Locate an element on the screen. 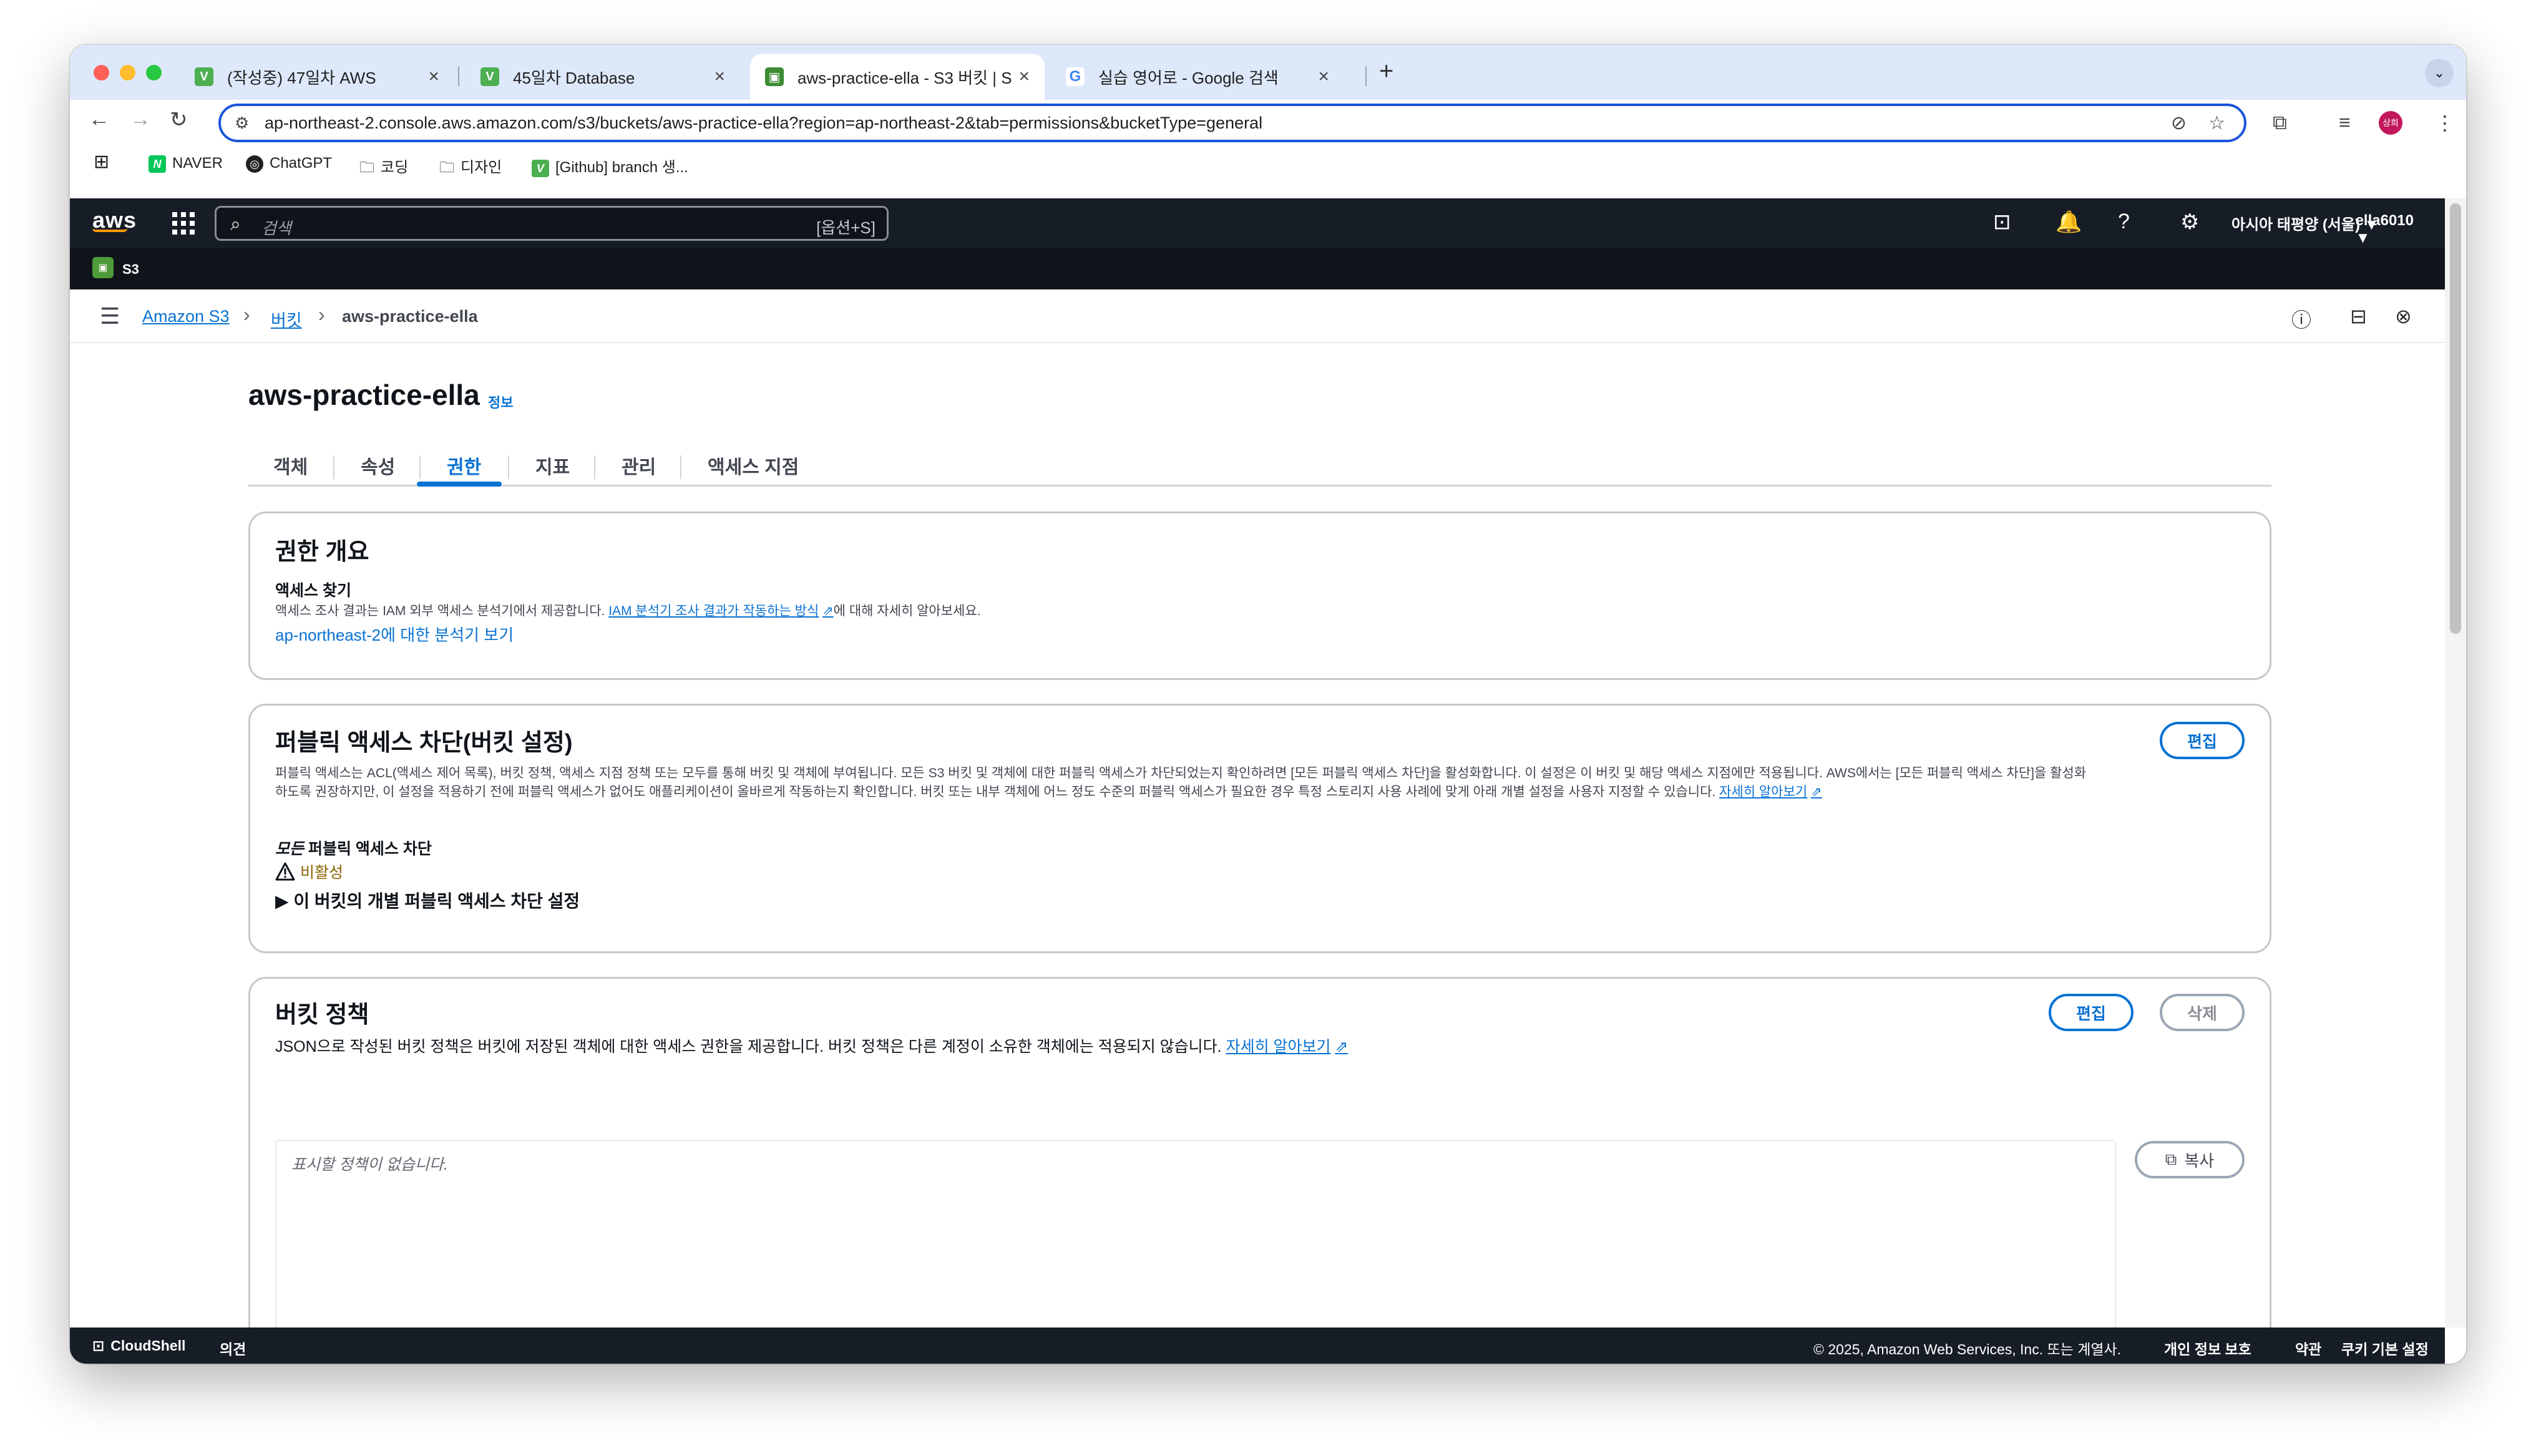 The width and height of the screenshot is (2536, 1456). individual-settings-expander: ▶ 이 버킷의 개별 퍼블릭 액세스 차단 설정 is located at coordinates (427, 901).